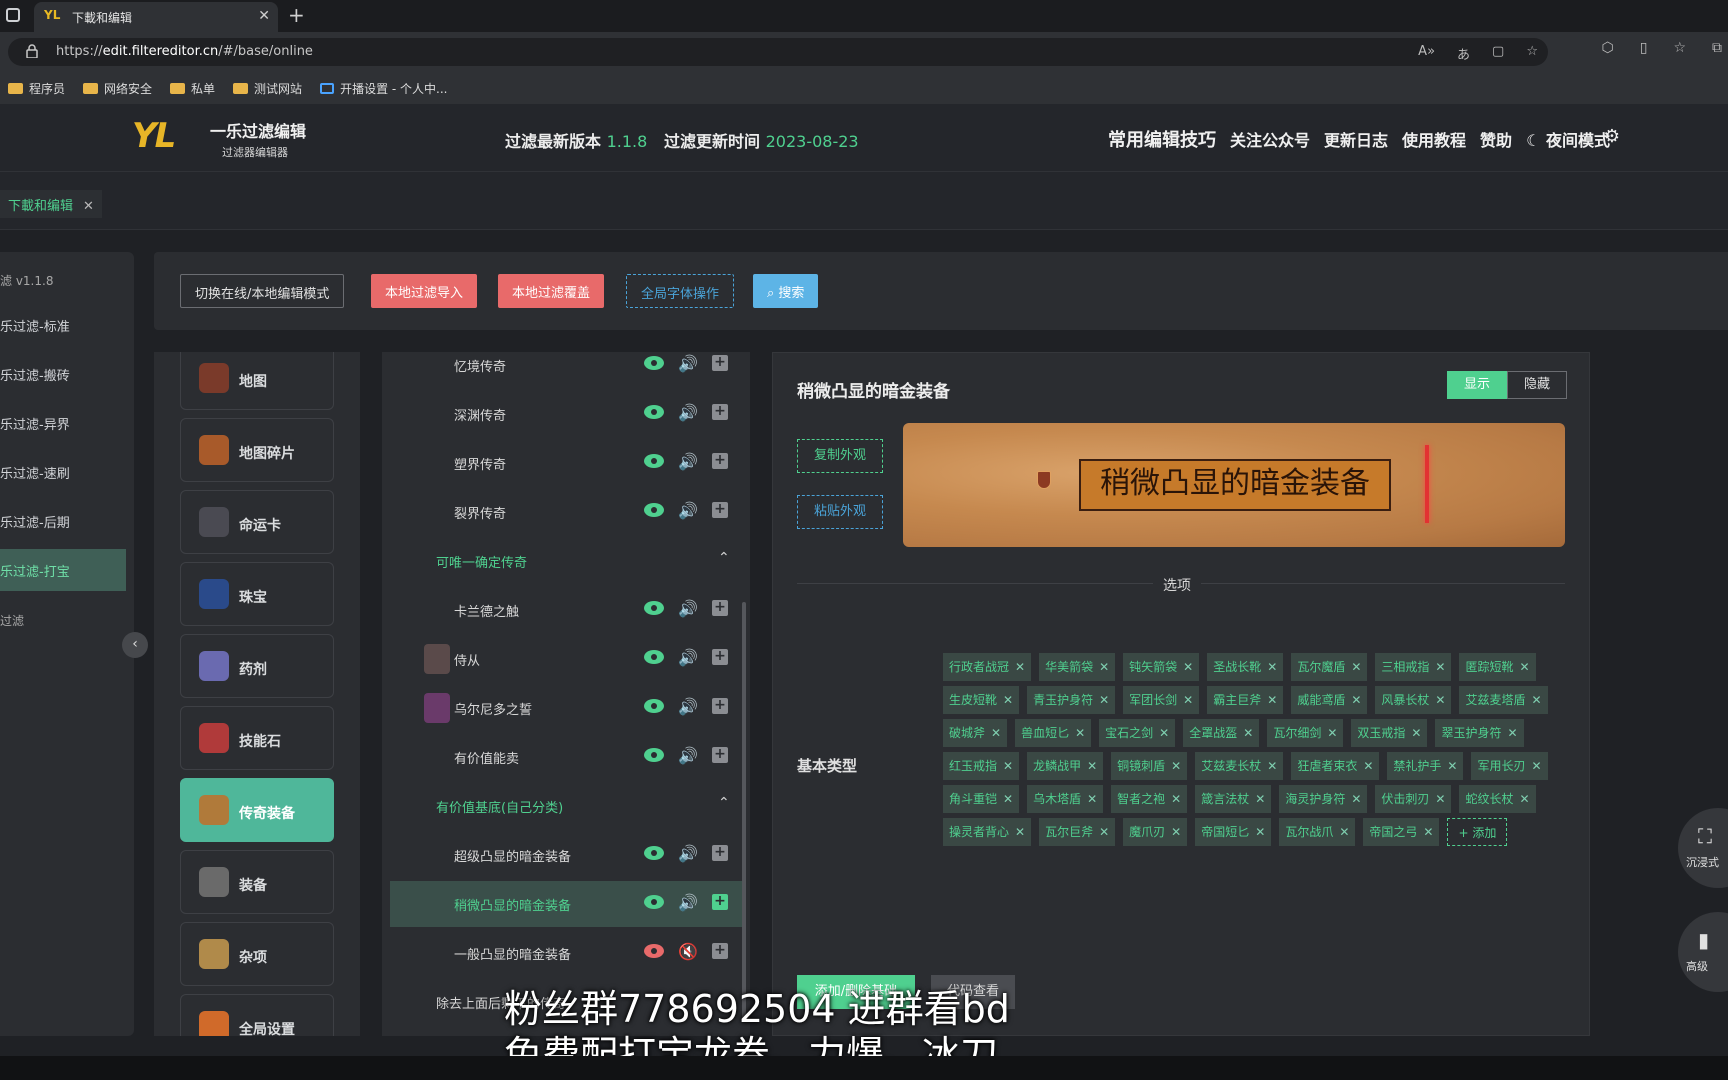 The width and height of the screenshot is (1728, 1080). Describe the element at coordinates (1329, 700) in the screenshot. I see `basetype-tag: 威能鸢盾 ✕` at that location.